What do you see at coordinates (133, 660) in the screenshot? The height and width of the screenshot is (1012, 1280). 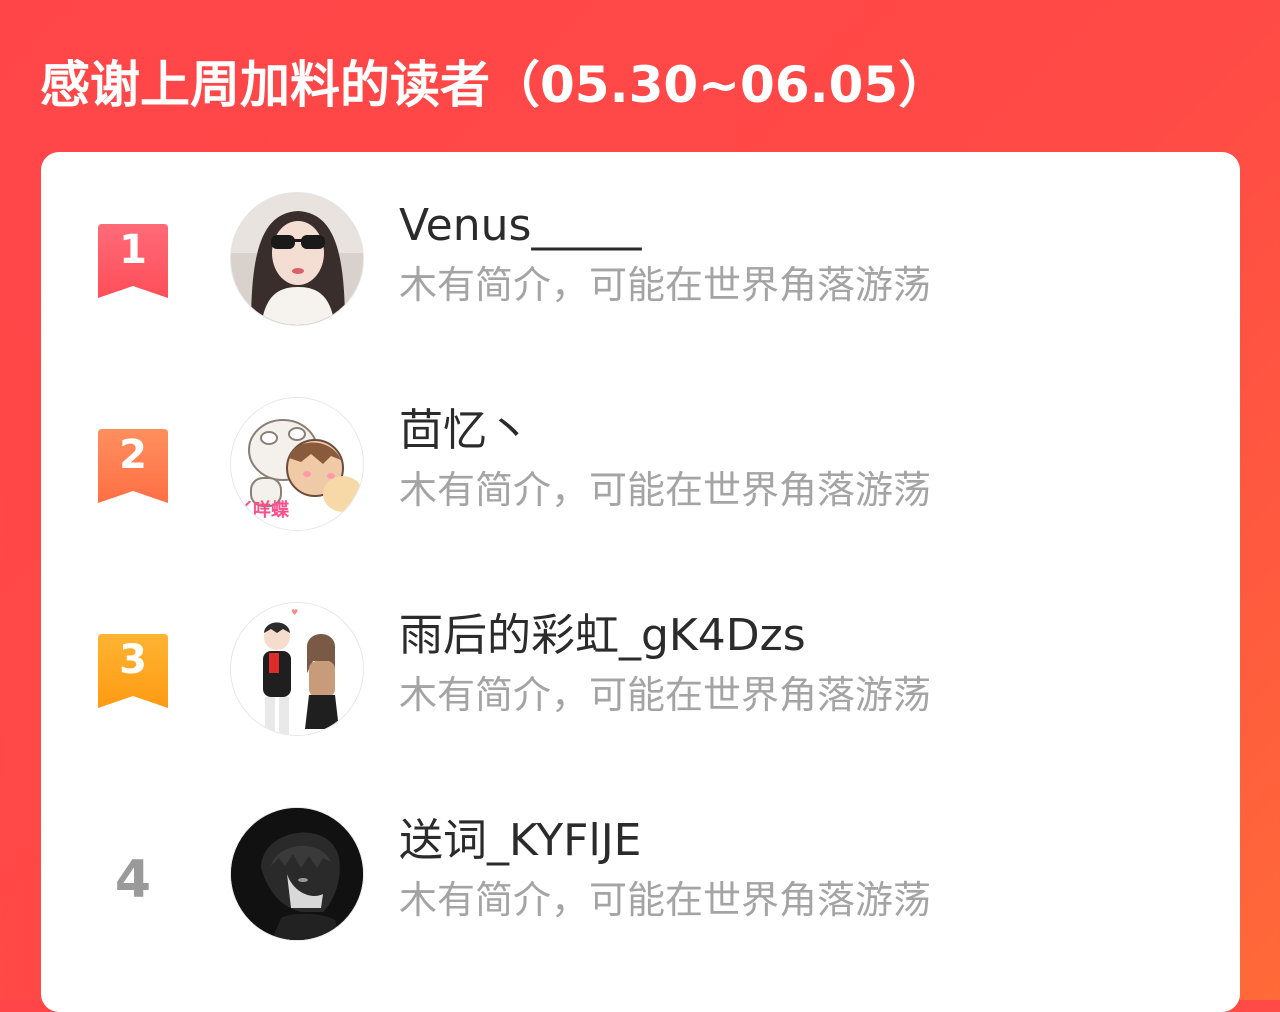 I see `rank-number: 3` at bounding box center [133, 660].